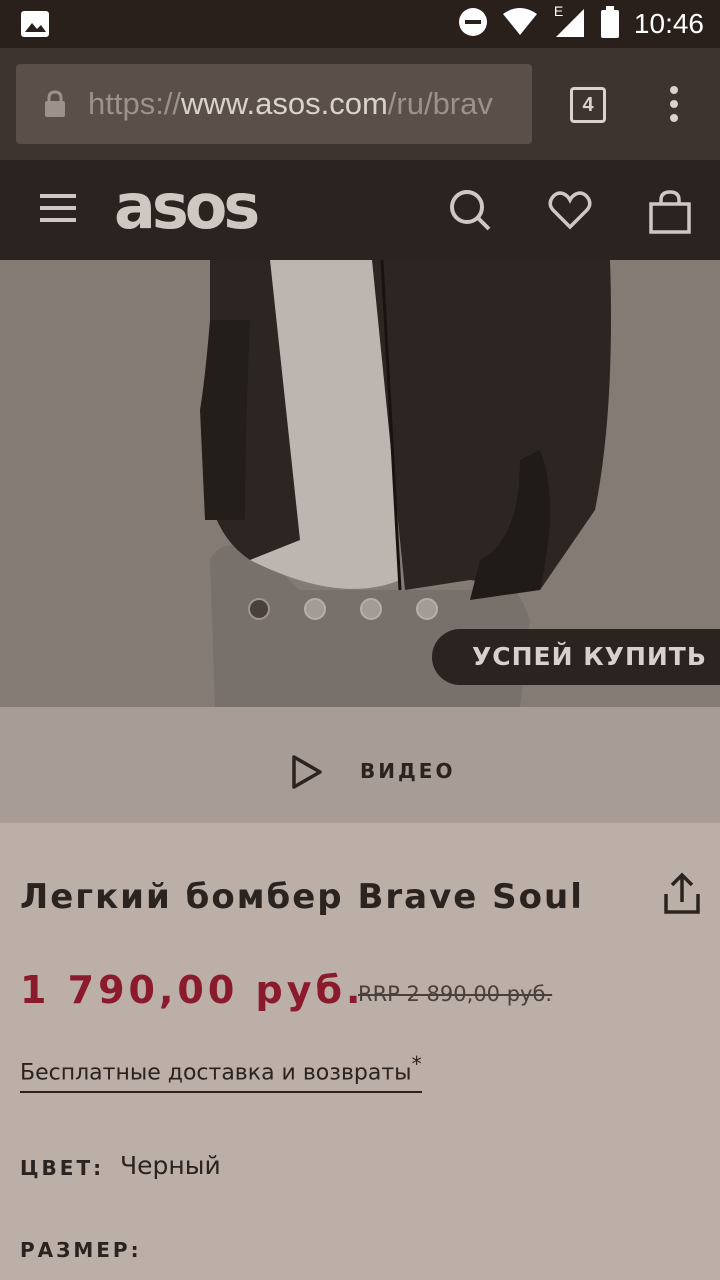 Image resolution: width=720 pixels, height=1280 pixels. What do you see at coordinates (455, 994) in the screenshot?
I see `rrp-price: RRP 2 890,00 руб.` at bounding box center [455, 994].